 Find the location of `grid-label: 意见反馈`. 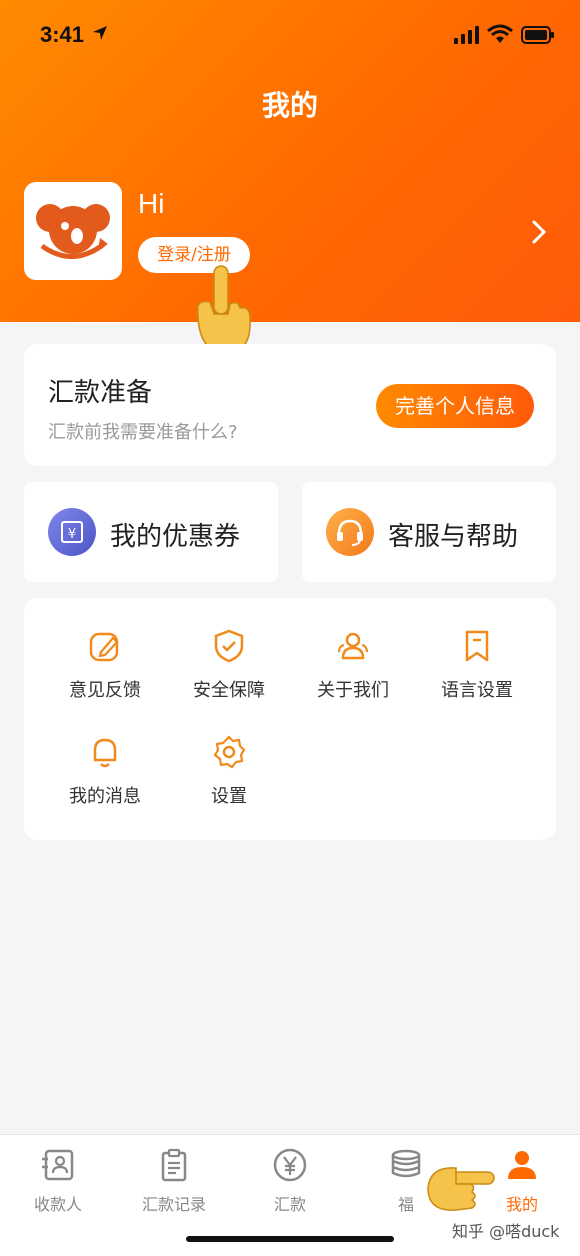

grid-label: 意见反馈 is located at coordinates (105, 690).